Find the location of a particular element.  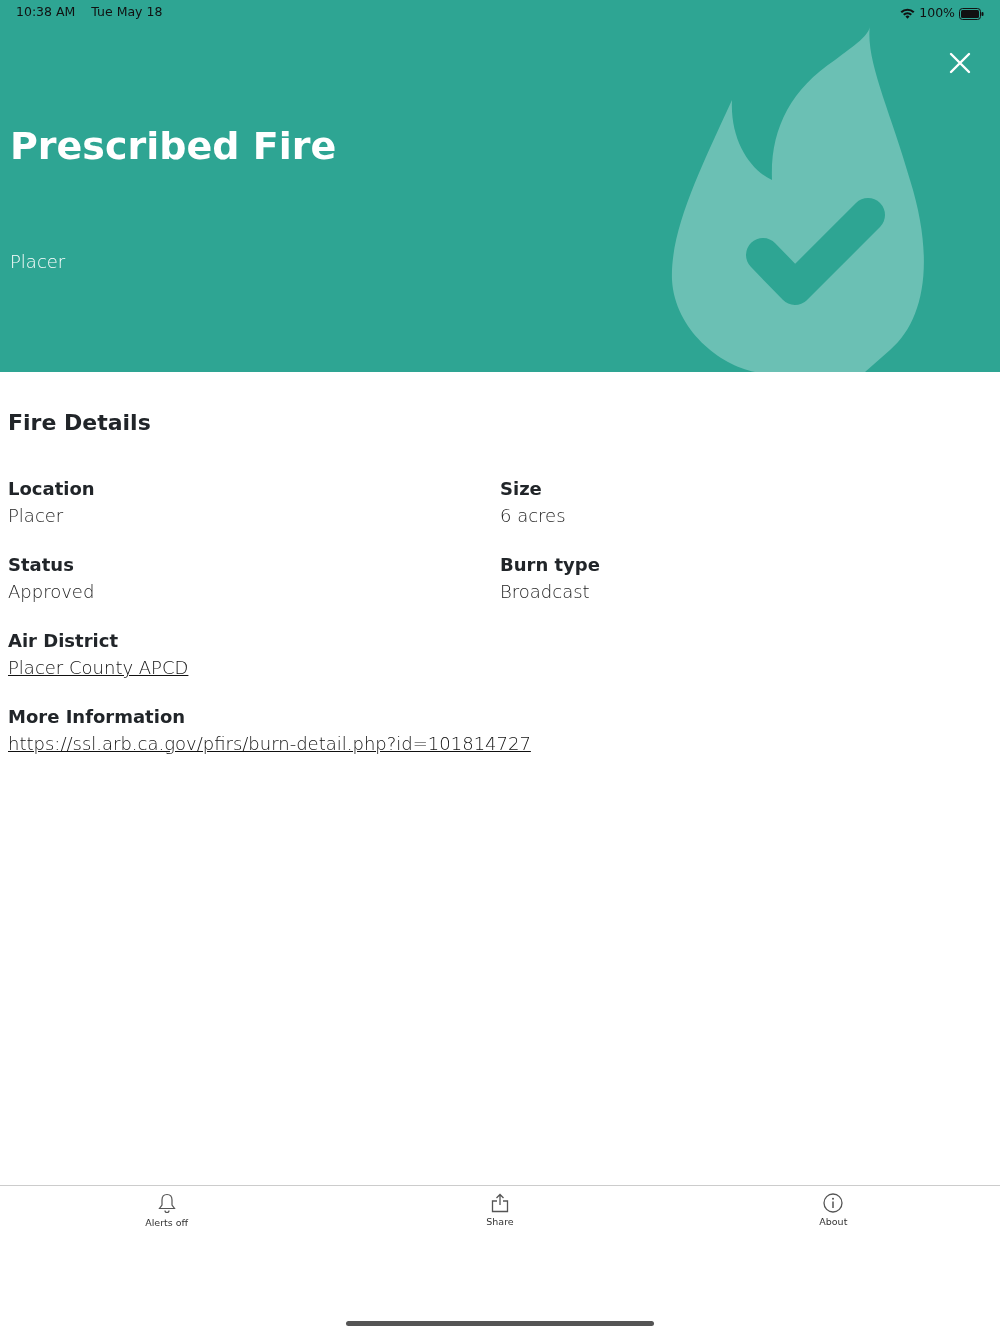

field-label: Status is located at coordinates (41, 565).